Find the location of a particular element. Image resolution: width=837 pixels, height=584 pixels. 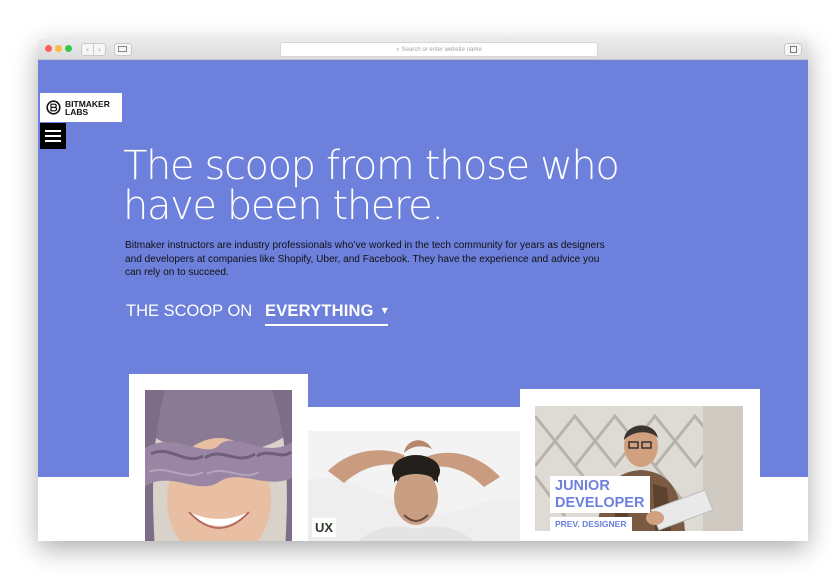

card-photo-braided-hair is located at coordinates (218, 465).